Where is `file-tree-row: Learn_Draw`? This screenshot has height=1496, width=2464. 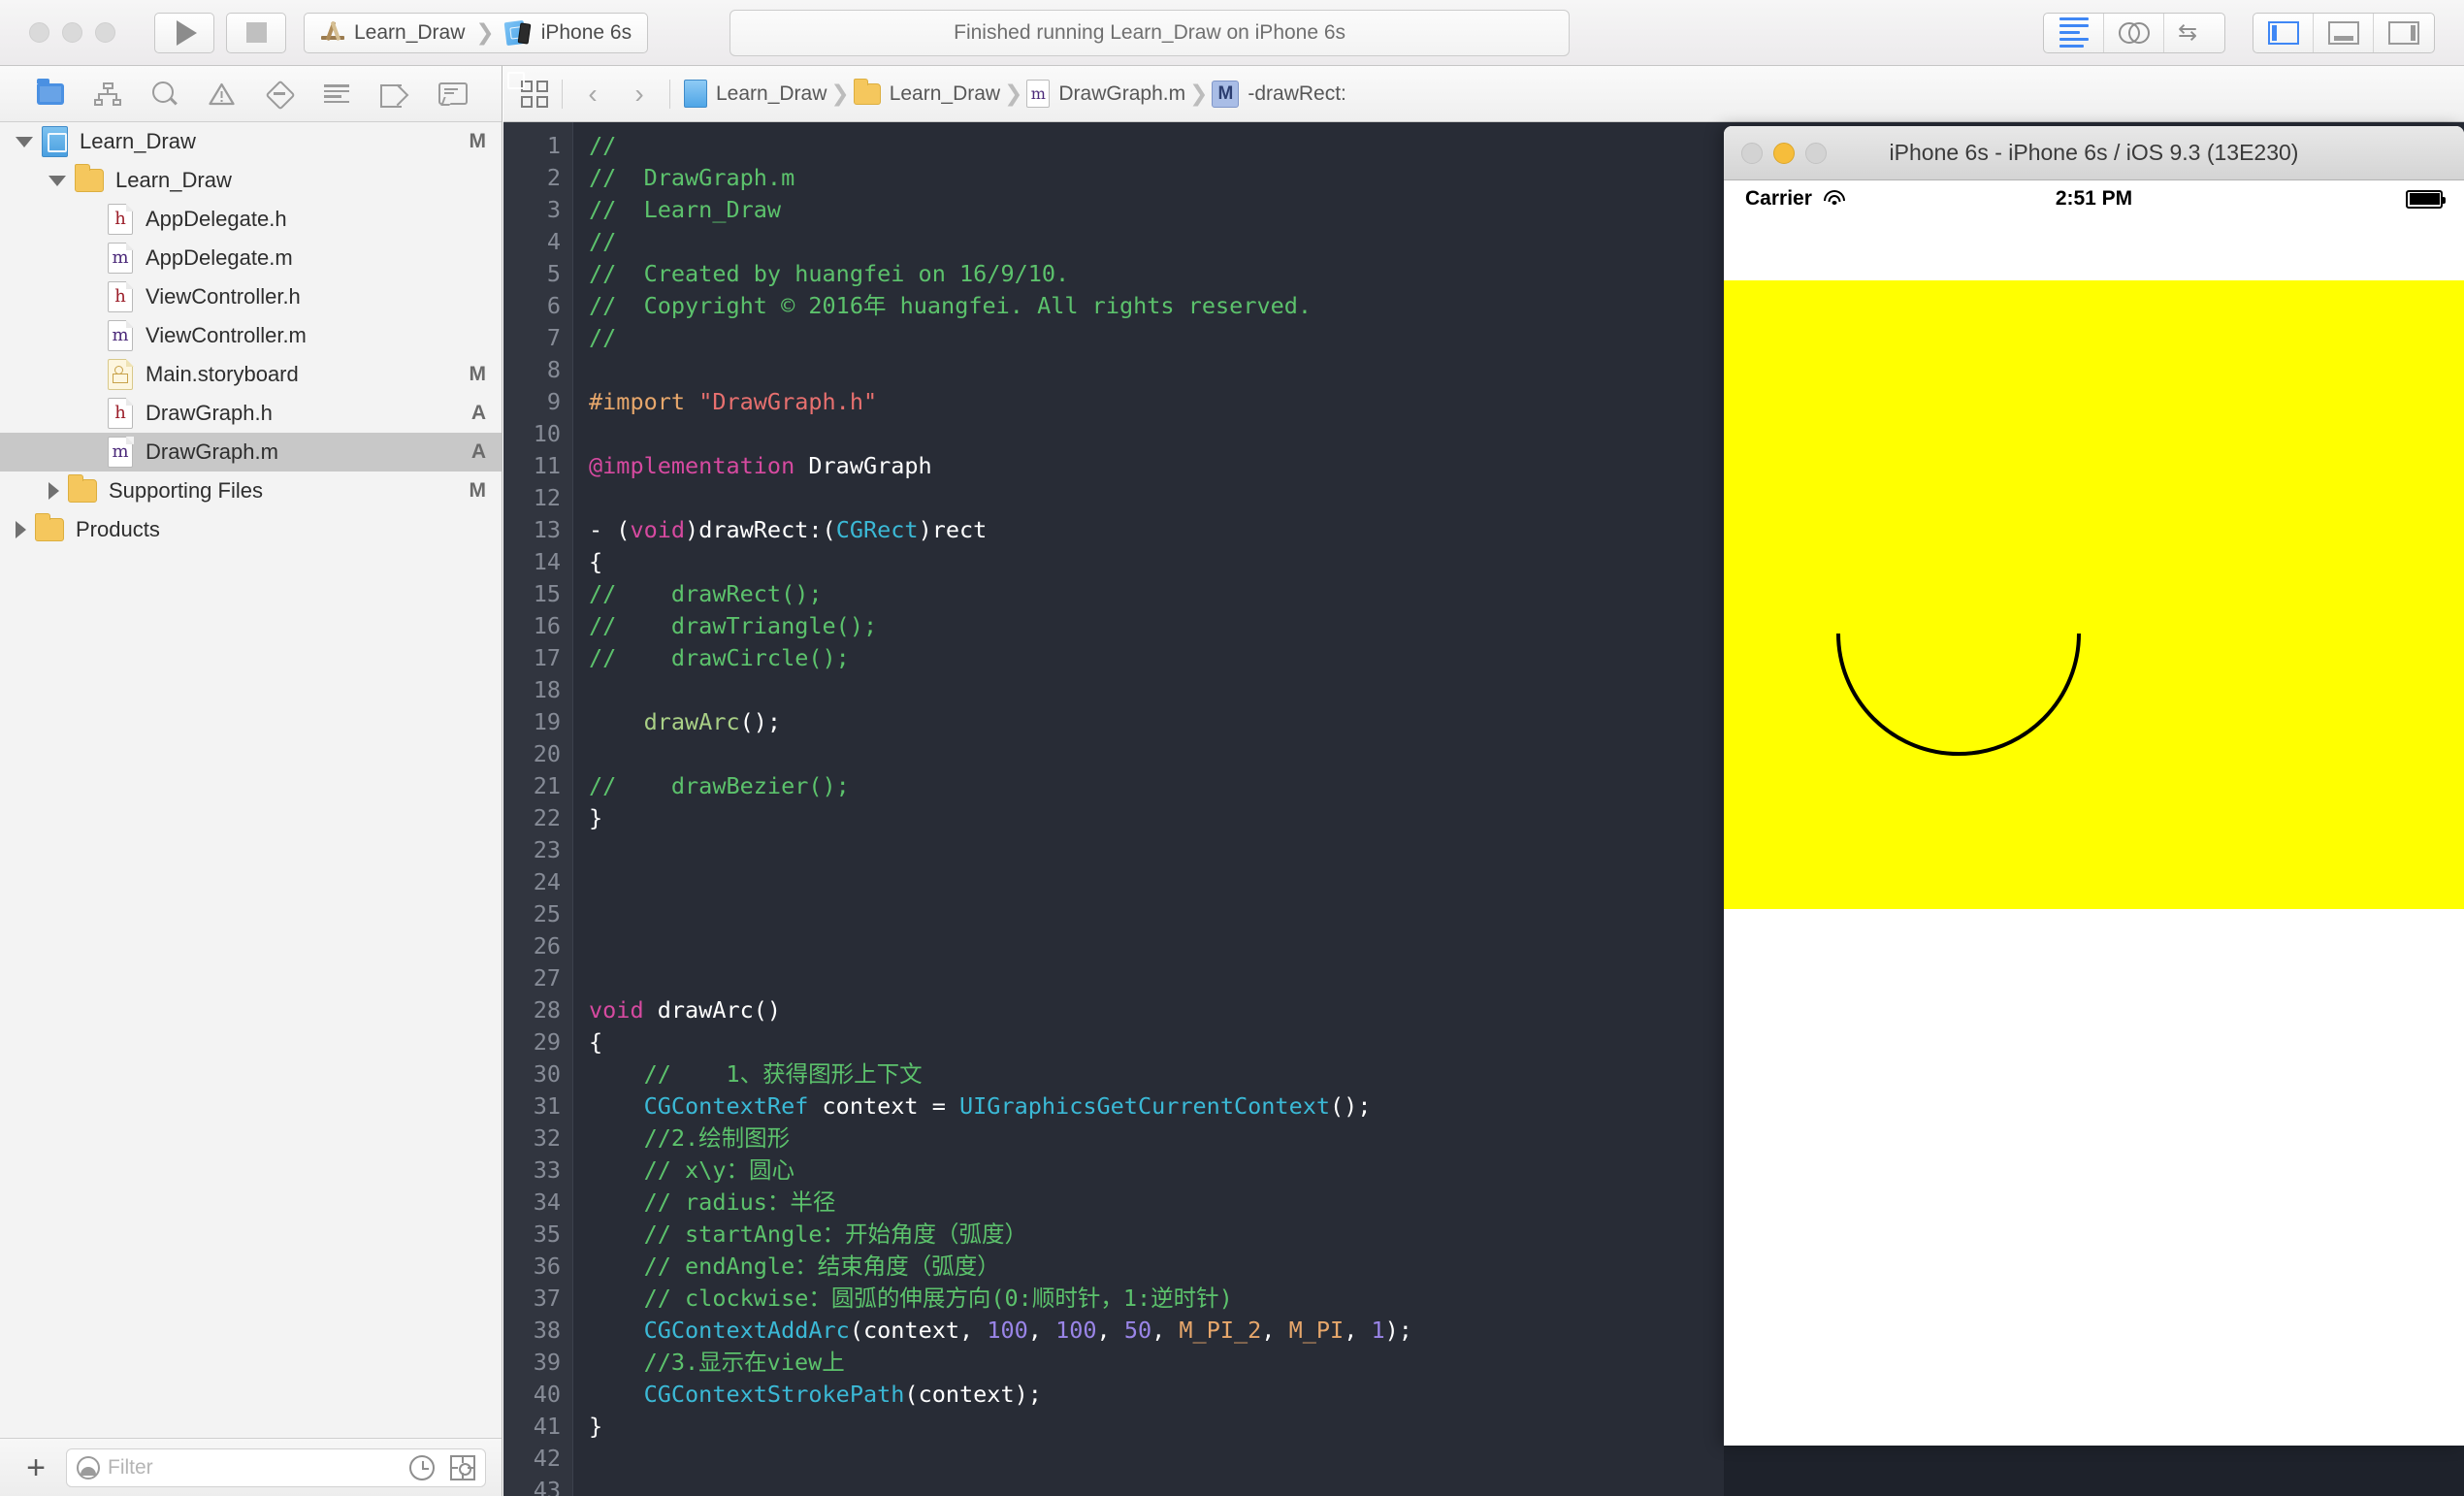
file-tree-row: Learn_Draw is located at coordinates (251, 180).